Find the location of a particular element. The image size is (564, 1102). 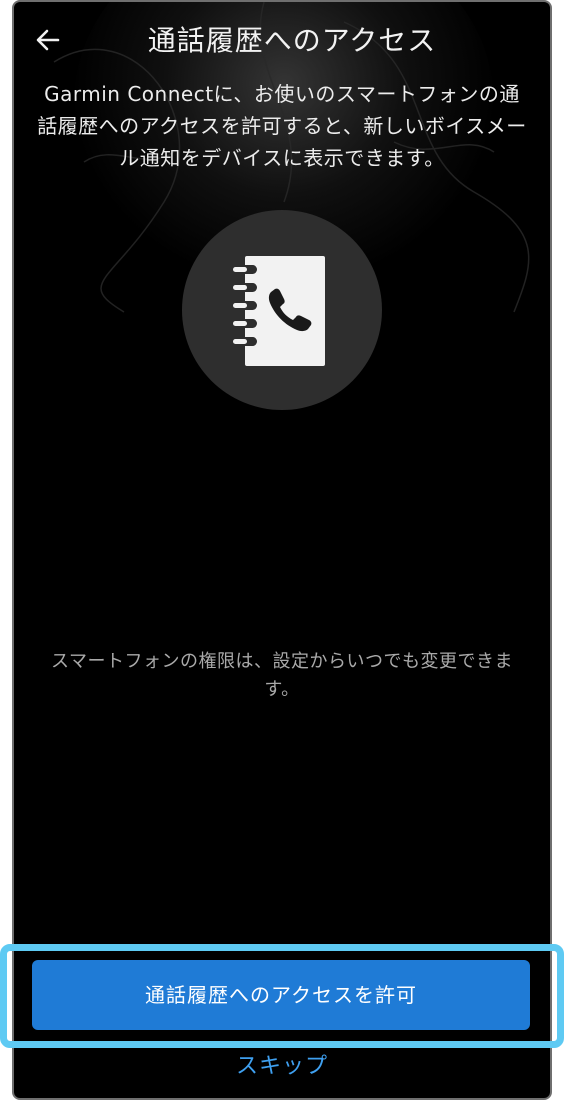

arrow-left-icon is located at coordinates (48, 40).